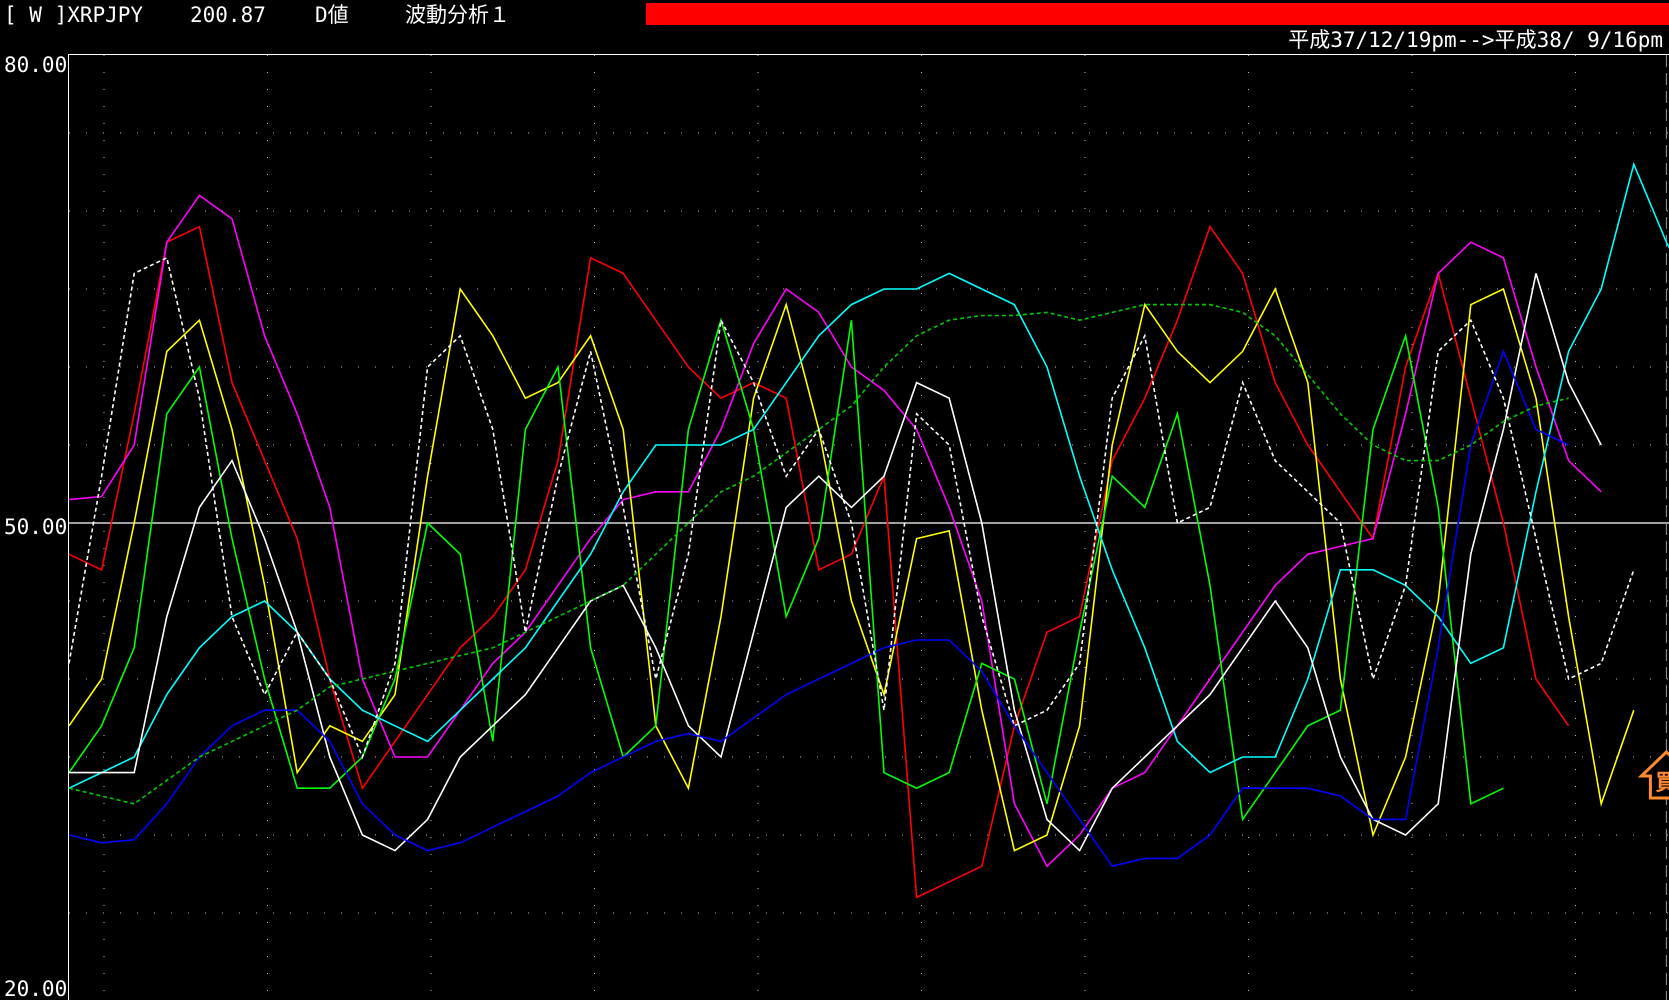  What do you see at coordinates (1653, 774) in the screenshot?
I see `signal-layer: 買` at bounding box center [1653, 774].